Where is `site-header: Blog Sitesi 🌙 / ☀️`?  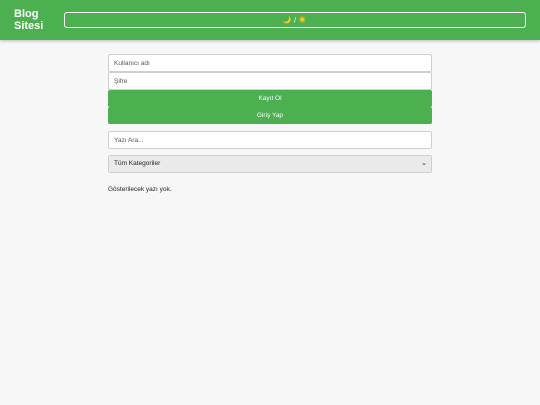
site-header: Blog Sitesi 🌙 / ☀️ is located at coordinates (270, 20).